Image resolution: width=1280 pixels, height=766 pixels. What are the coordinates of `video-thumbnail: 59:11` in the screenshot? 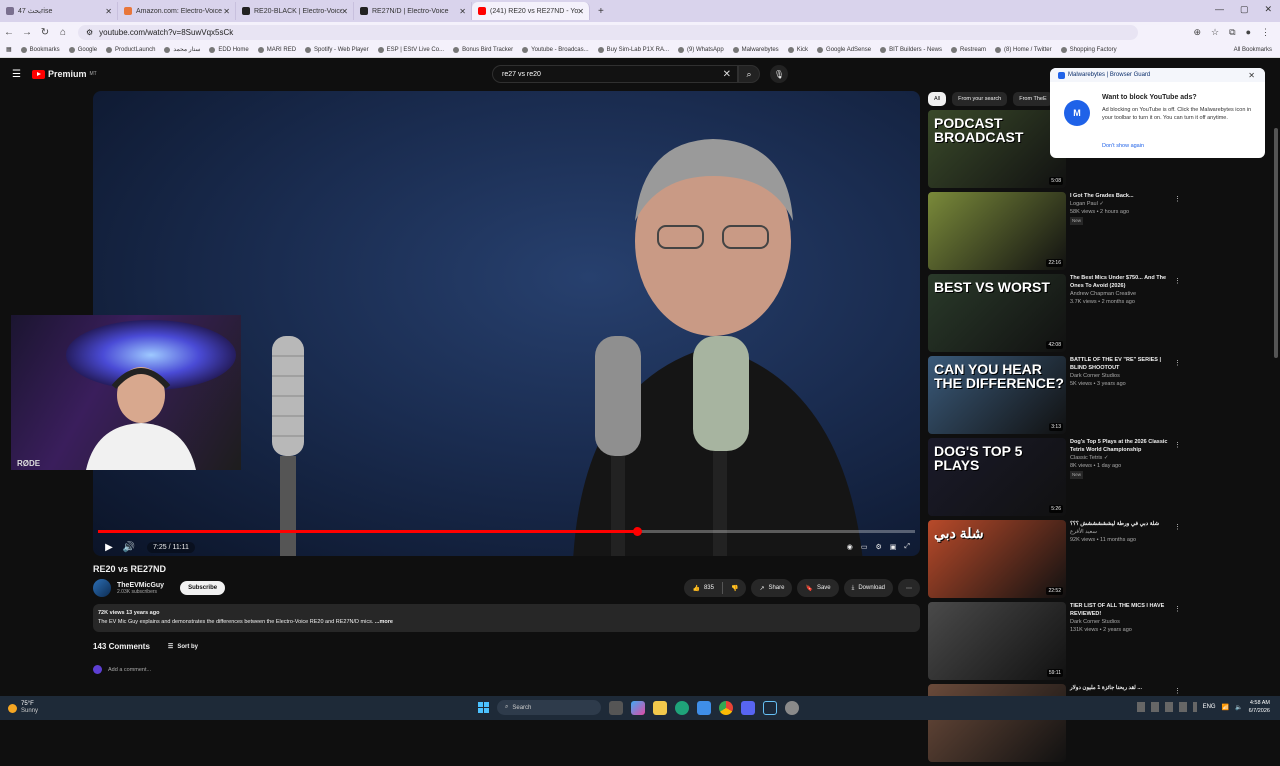 It's located at (997, 641).